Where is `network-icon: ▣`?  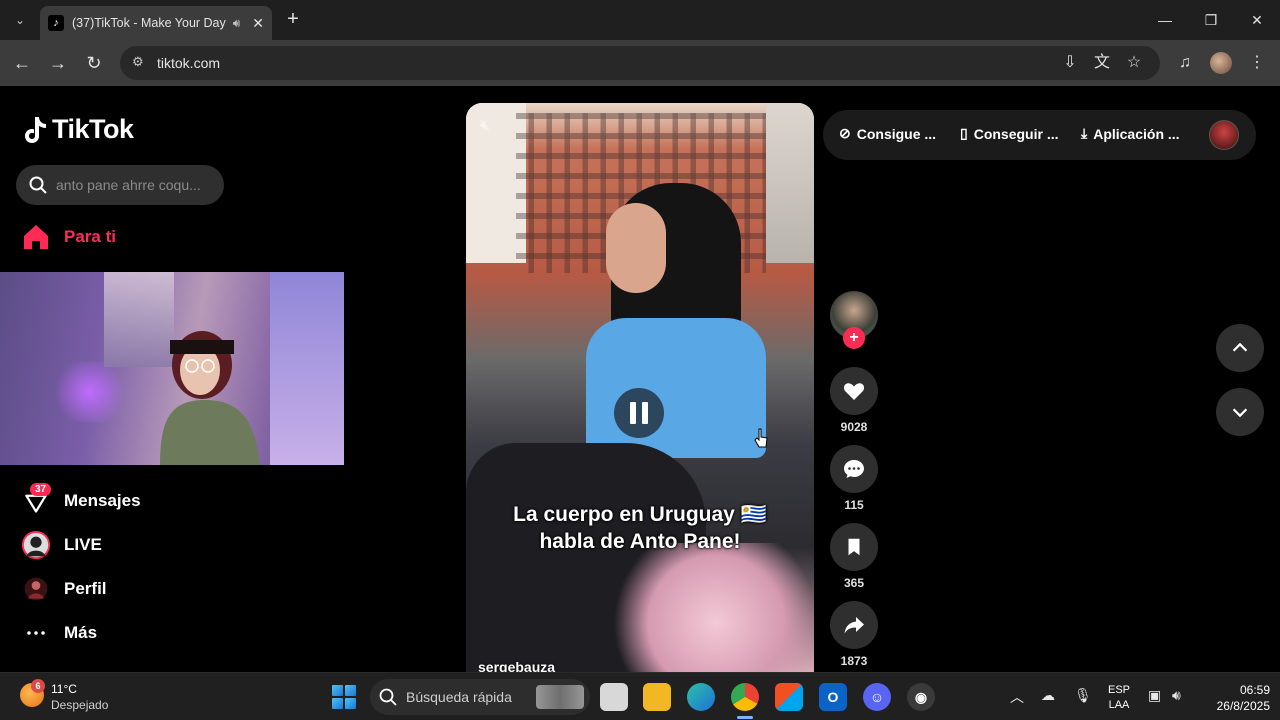 network-icon: ▣ is located at coordinates (1154, 695).